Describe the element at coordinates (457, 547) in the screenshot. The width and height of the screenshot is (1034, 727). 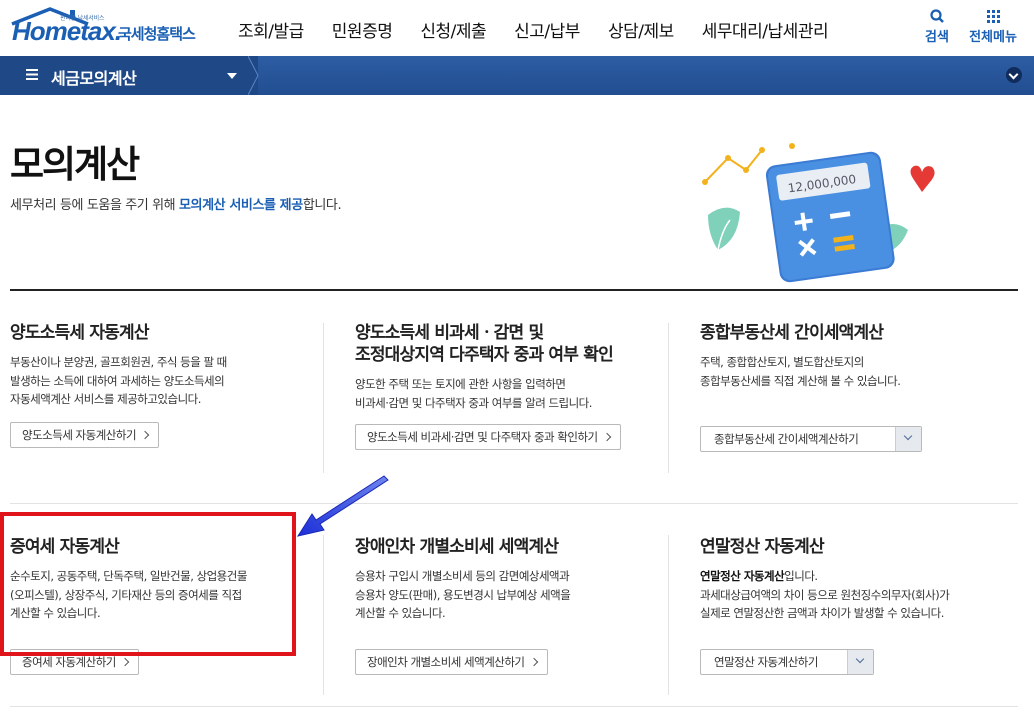
I see `card-title: 장애인차 개별소비세 세액계산` at that location.